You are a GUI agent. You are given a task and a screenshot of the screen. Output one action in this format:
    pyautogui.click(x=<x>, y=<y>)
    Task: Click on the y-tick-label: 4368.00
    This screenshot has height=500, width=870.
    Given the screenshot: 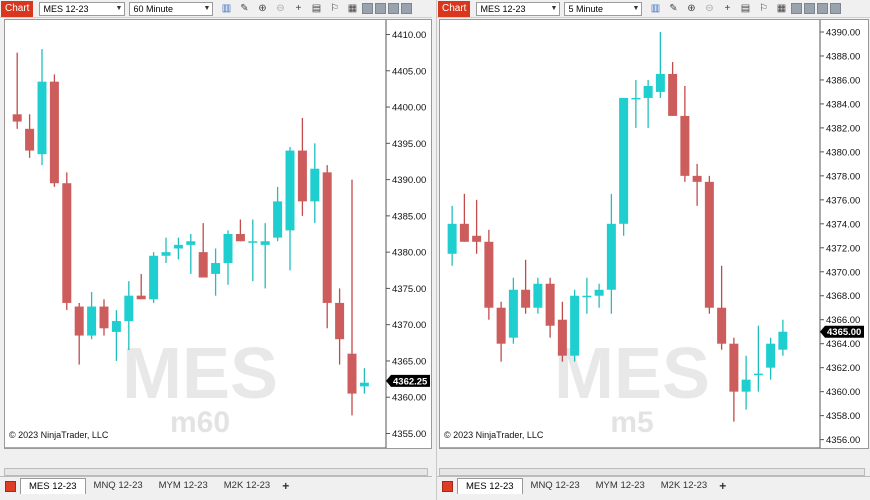 What is the action you would take?
    pyautogui.click(x=843, y=296)
    